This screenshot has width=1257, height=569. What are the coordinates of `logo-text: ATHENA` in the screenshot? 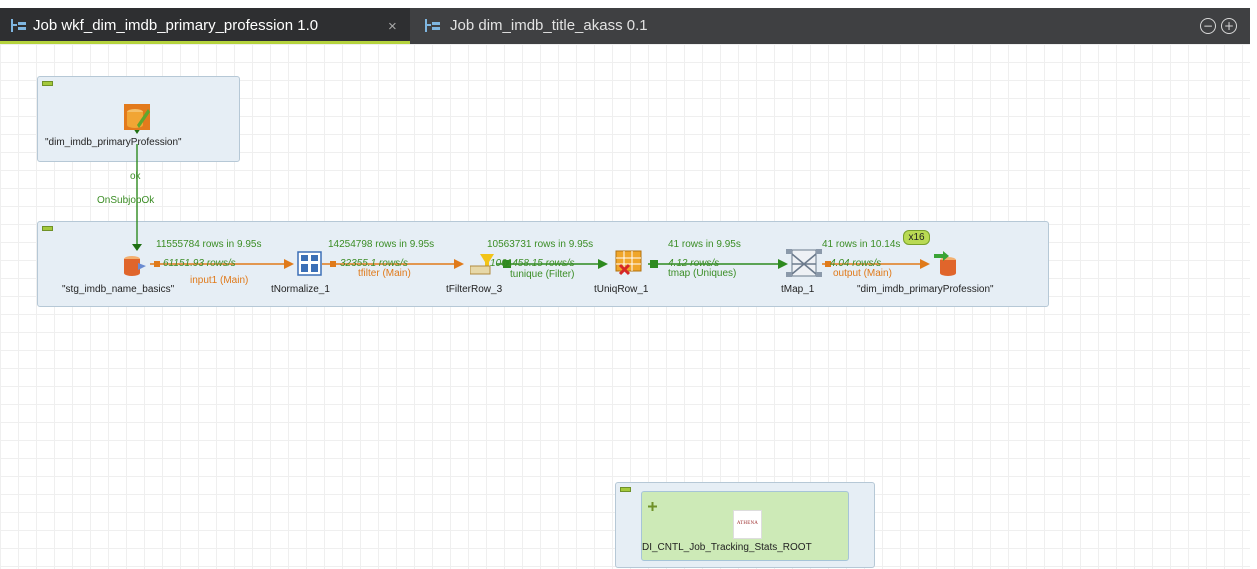 It's located at (747, 523).